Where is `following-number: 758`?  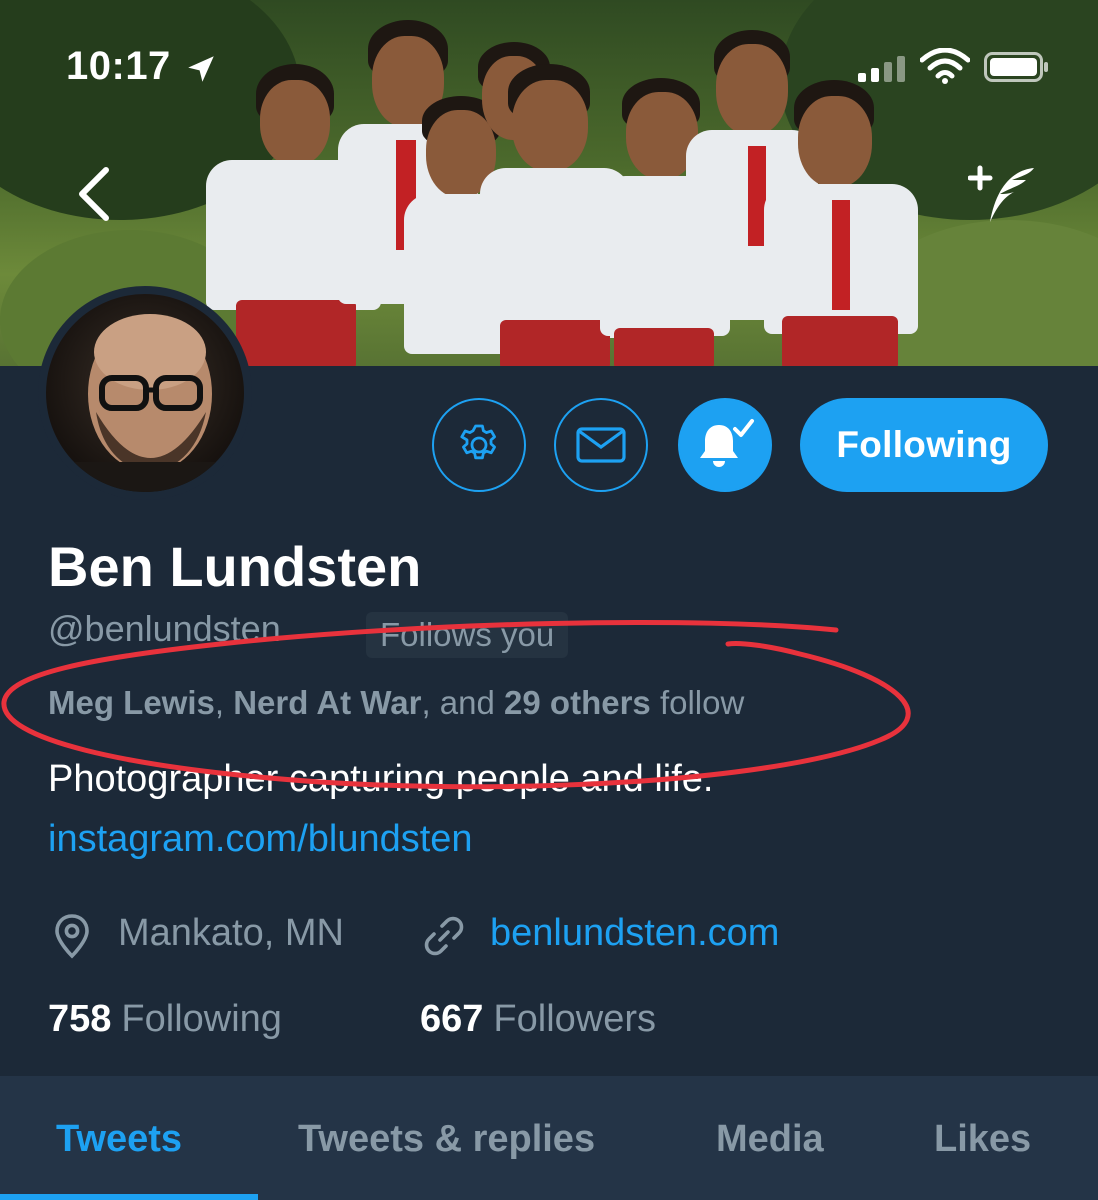 following-number: 758 is located at coordinates (80, 1019).